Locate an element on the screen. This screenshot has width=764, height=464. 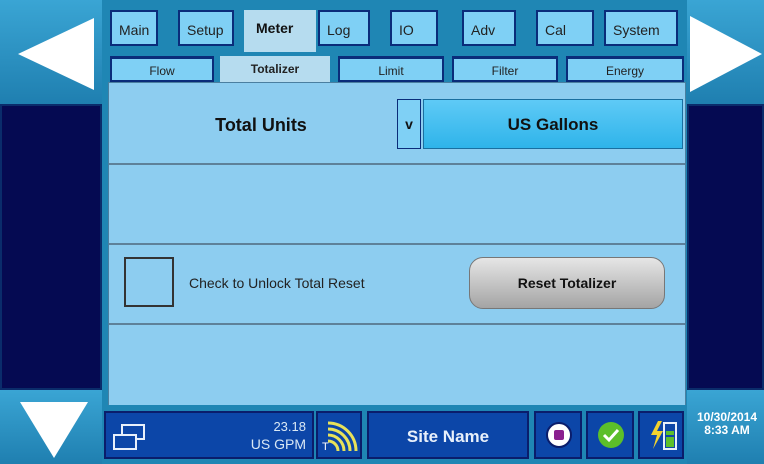
unlock-reset-checkbox is located at coordinates (149, 282).